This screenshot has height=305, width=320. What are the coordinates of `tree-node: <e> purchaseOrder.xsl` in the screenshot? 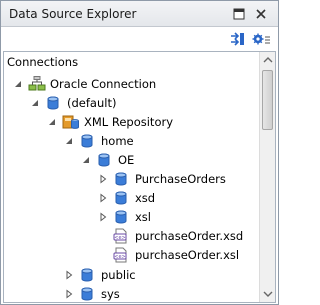 It's located at (168, 255).